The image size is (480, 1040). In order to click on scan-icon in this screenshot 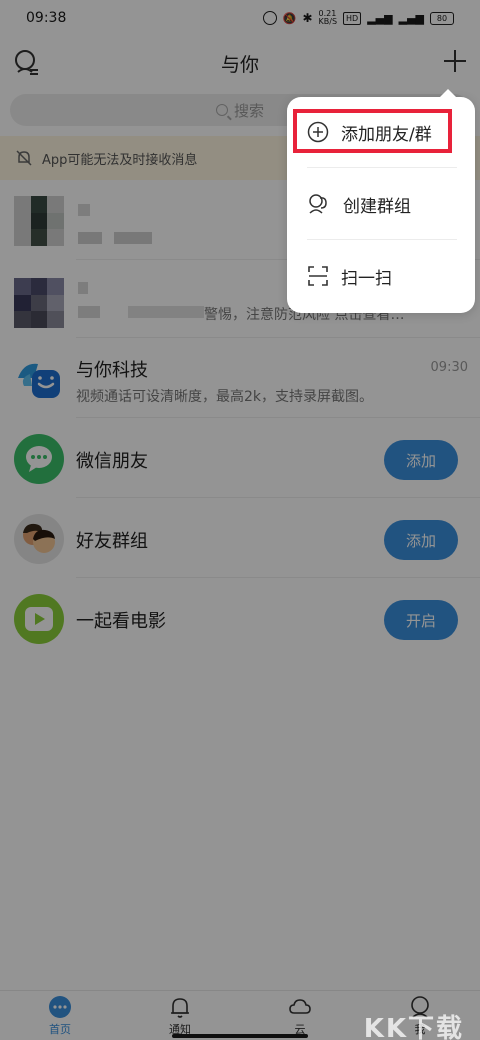, I will do `click(318, 276)`.